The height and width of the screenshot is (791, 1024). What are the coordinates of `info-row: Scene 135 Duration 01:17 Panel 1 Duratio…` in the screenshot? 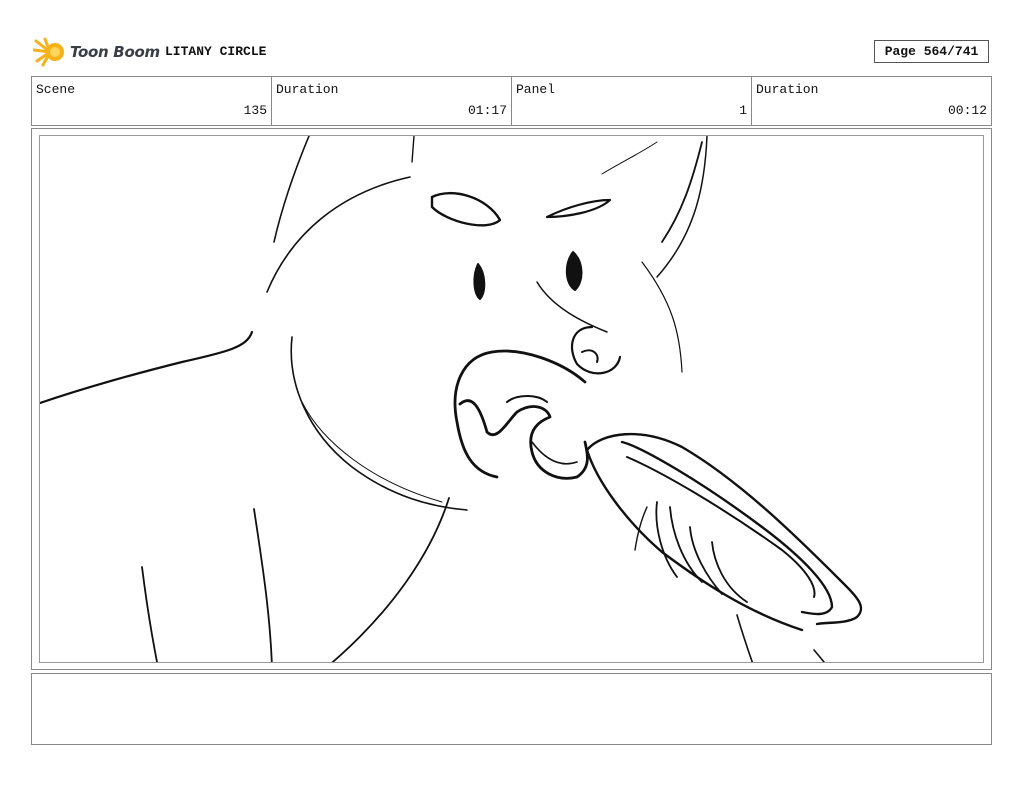 It's located at (511, 101).